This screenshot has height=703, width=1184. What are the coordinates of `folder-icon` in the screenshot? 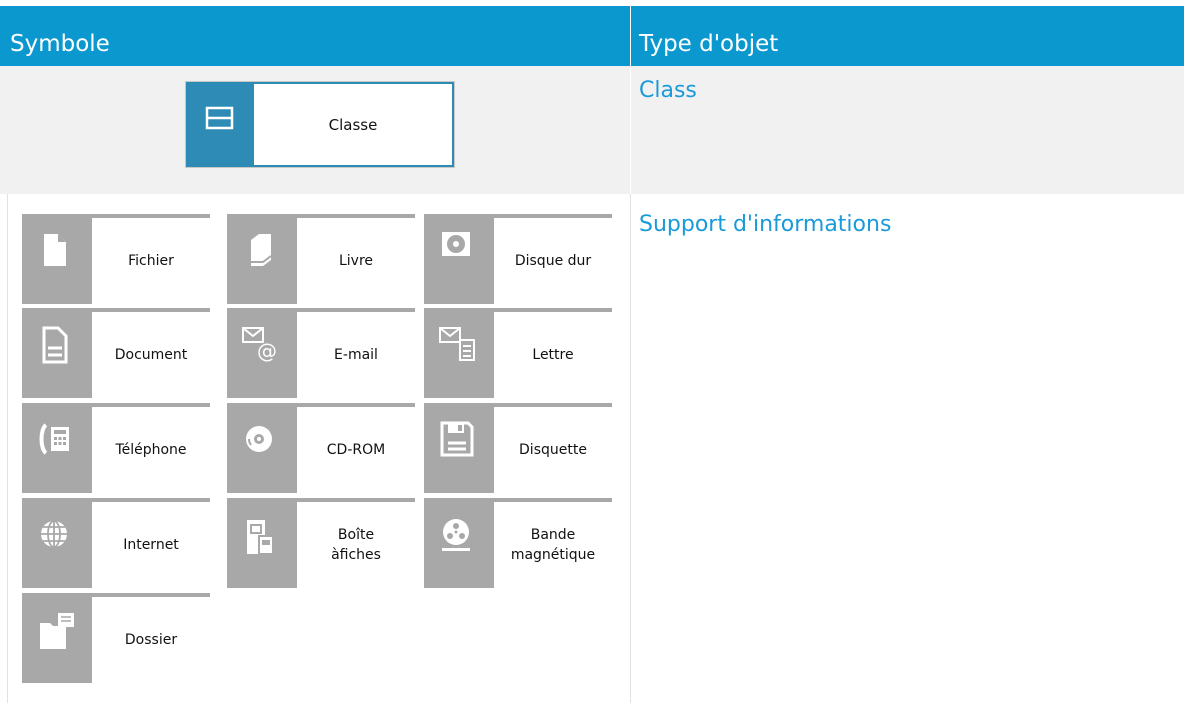 It's located at (57, 638).